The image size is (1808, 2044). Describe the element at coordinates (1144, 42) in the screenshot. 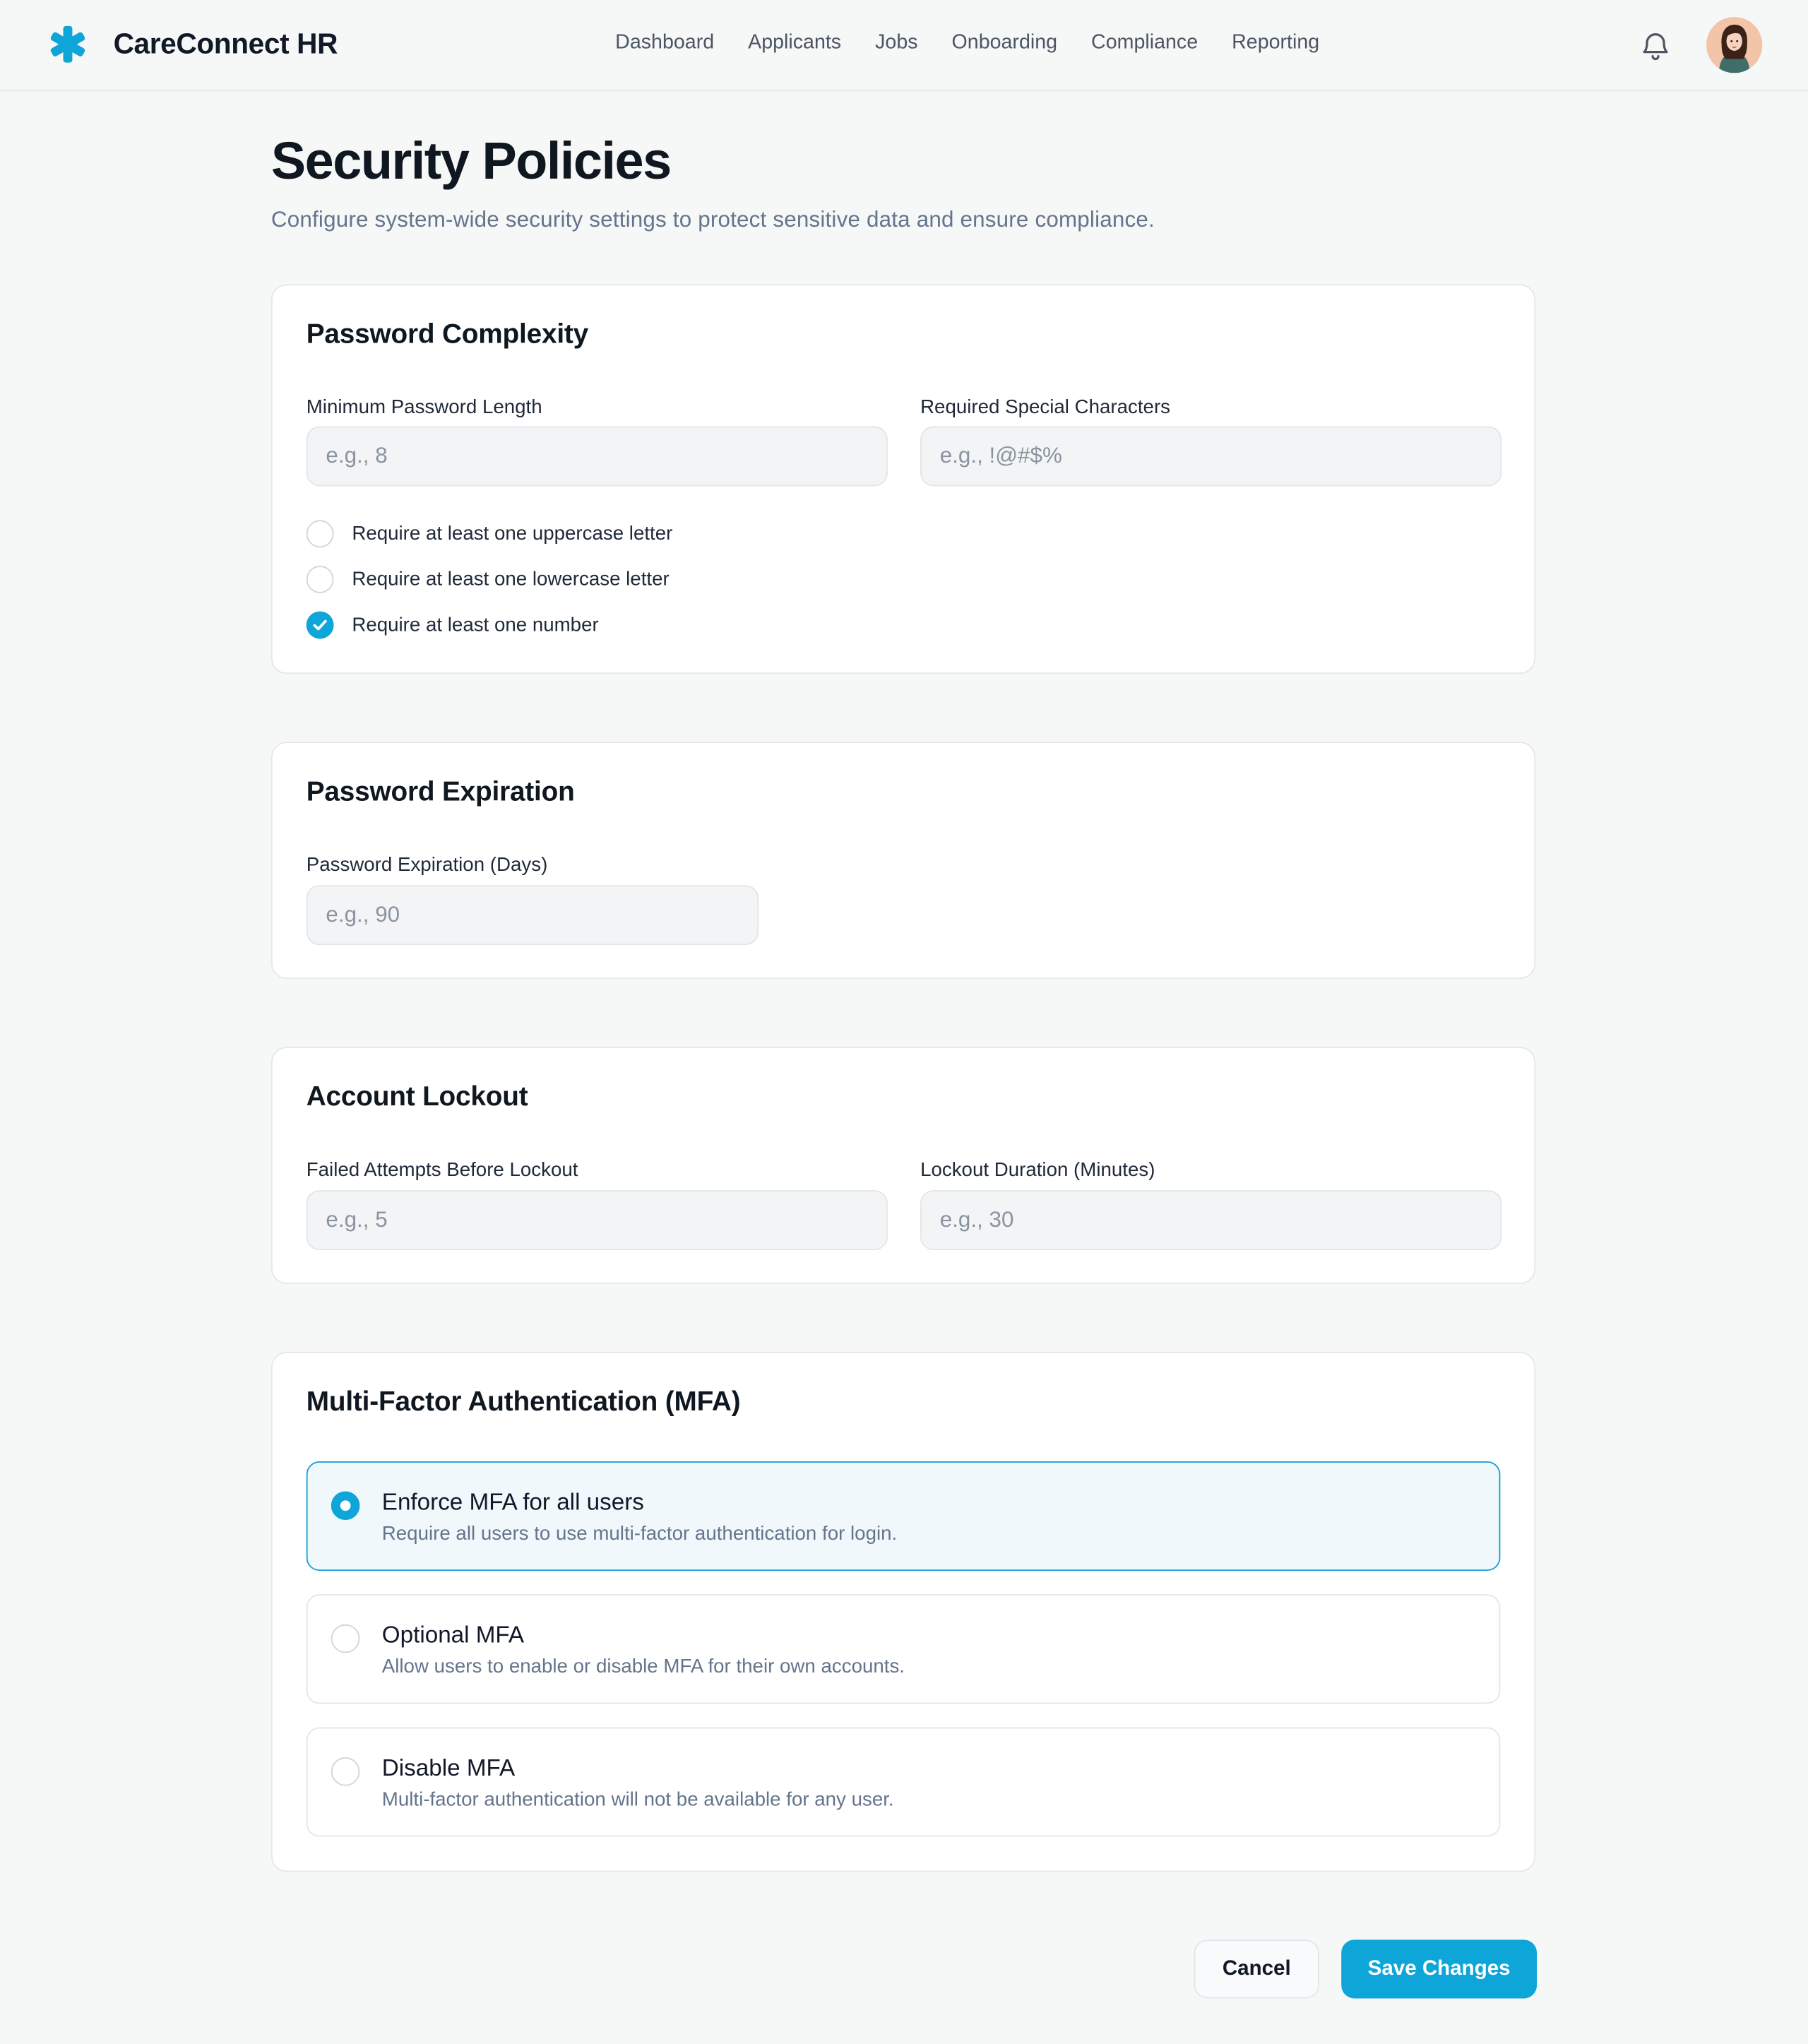

I see `nav-item-compliance: Compliance` at that location.